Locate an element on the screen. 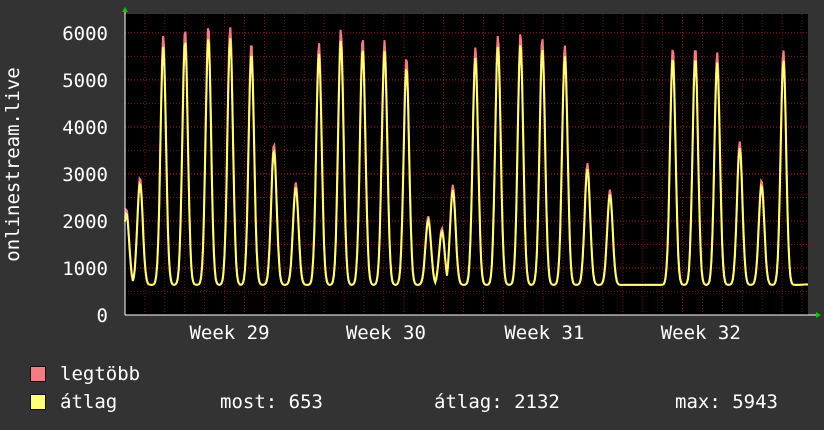 The image size is (824, 430). stat-max: max: 5943 is located at coordinates (726, 402).